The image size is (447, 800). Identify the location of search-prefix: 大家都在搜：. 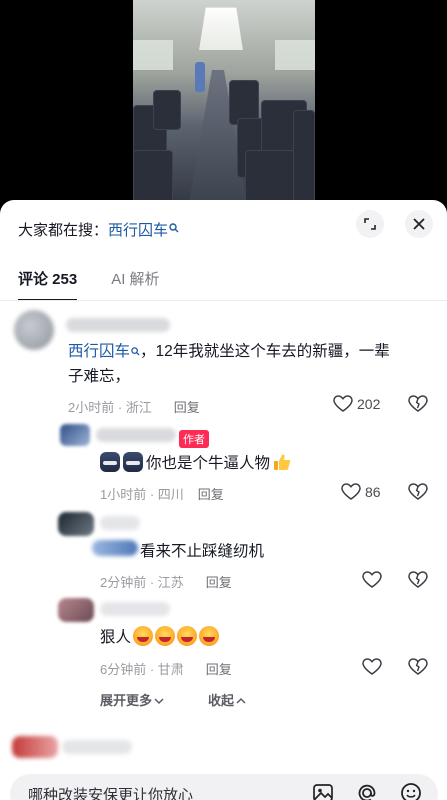
(63, 230).